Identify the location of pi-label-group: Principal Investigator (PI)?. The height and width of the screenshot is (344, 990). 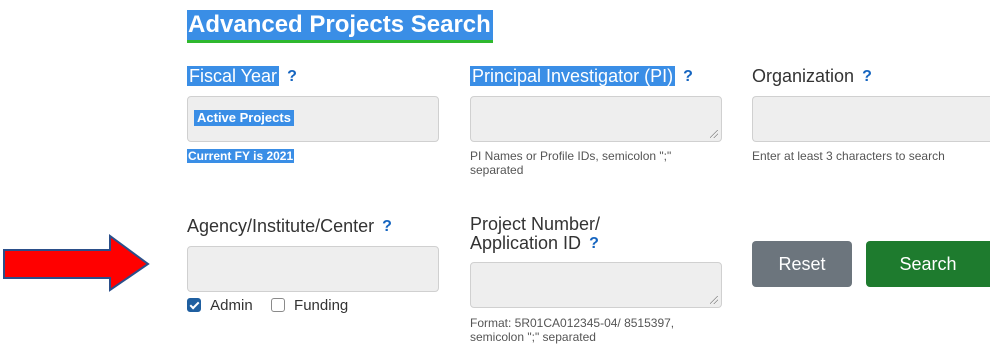
(581, 76).